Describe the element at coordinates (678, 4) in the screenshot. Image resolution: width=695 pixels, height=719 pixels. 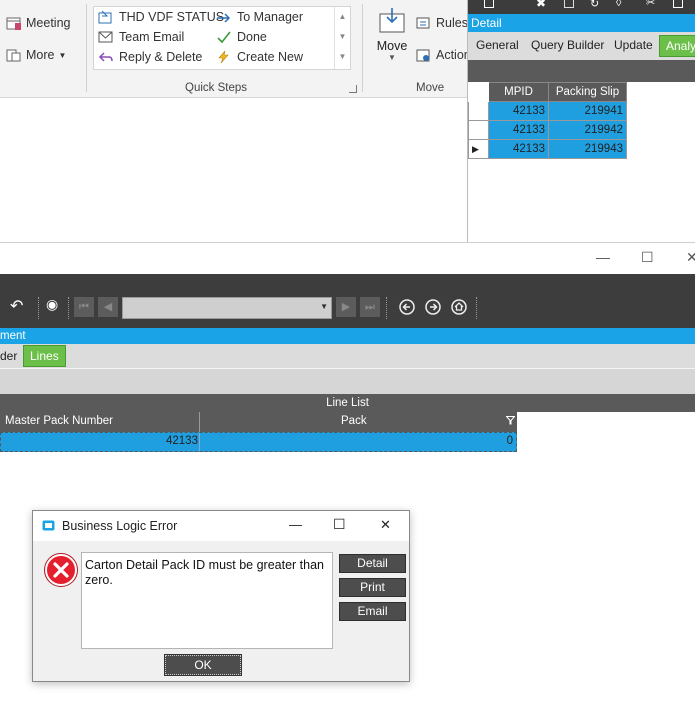
I see `copy-icon` at that location.